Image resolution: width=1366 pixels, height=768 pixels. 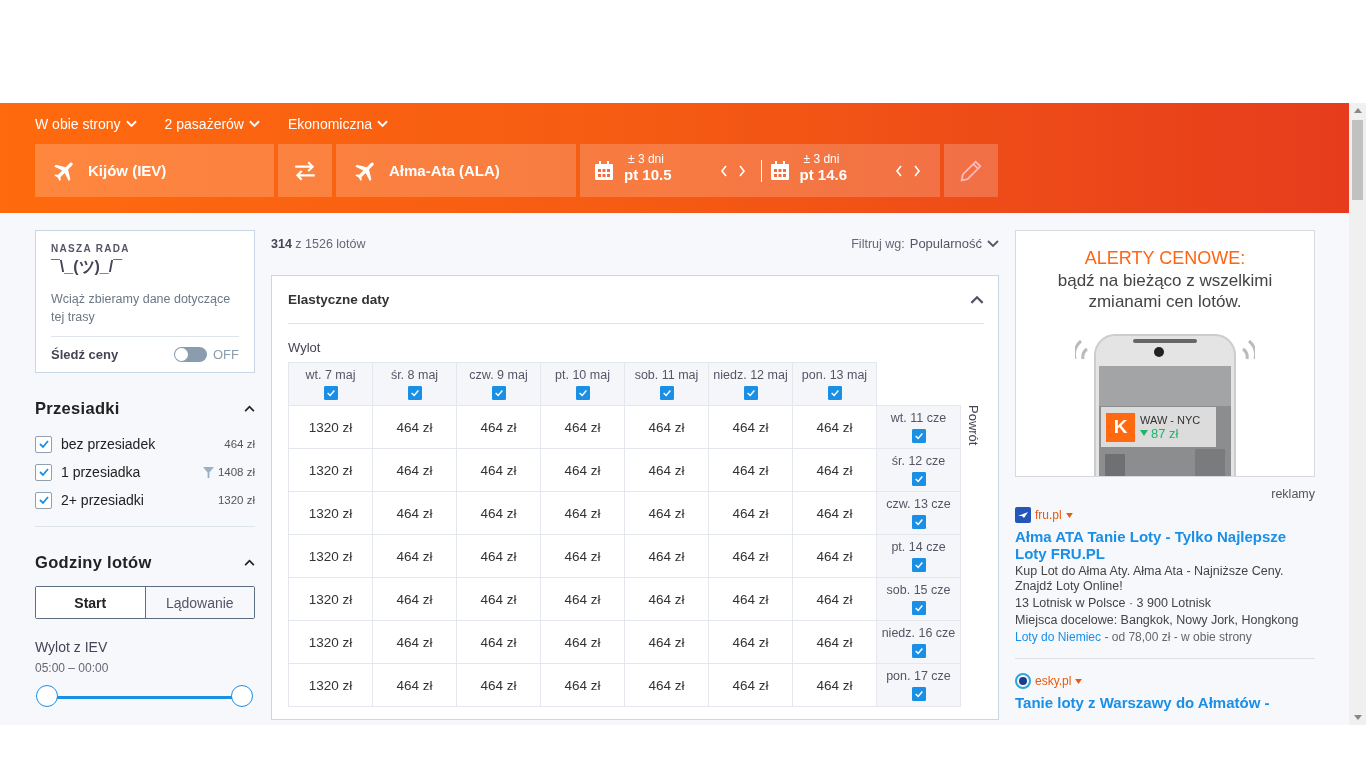 I want to click on swap-button, so click(x=305, y=170).